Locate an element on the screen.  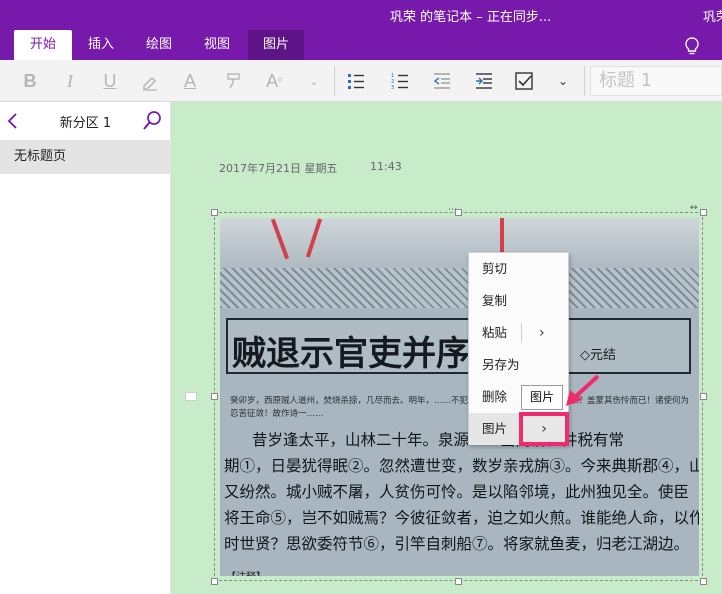
ribbon-tabs: 开始 插入 绘图 视图 图片 is located at coordinates (361, 45).